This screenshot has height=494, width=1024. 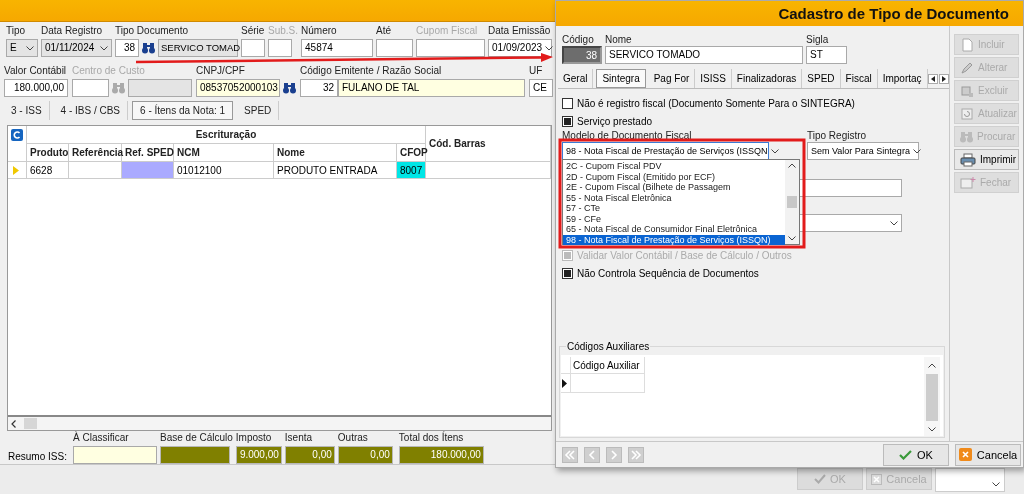 What do you see at coordinates (224, 153) in the screenshot?
I see `column-header: NCM` at bounding box center [224, 153].